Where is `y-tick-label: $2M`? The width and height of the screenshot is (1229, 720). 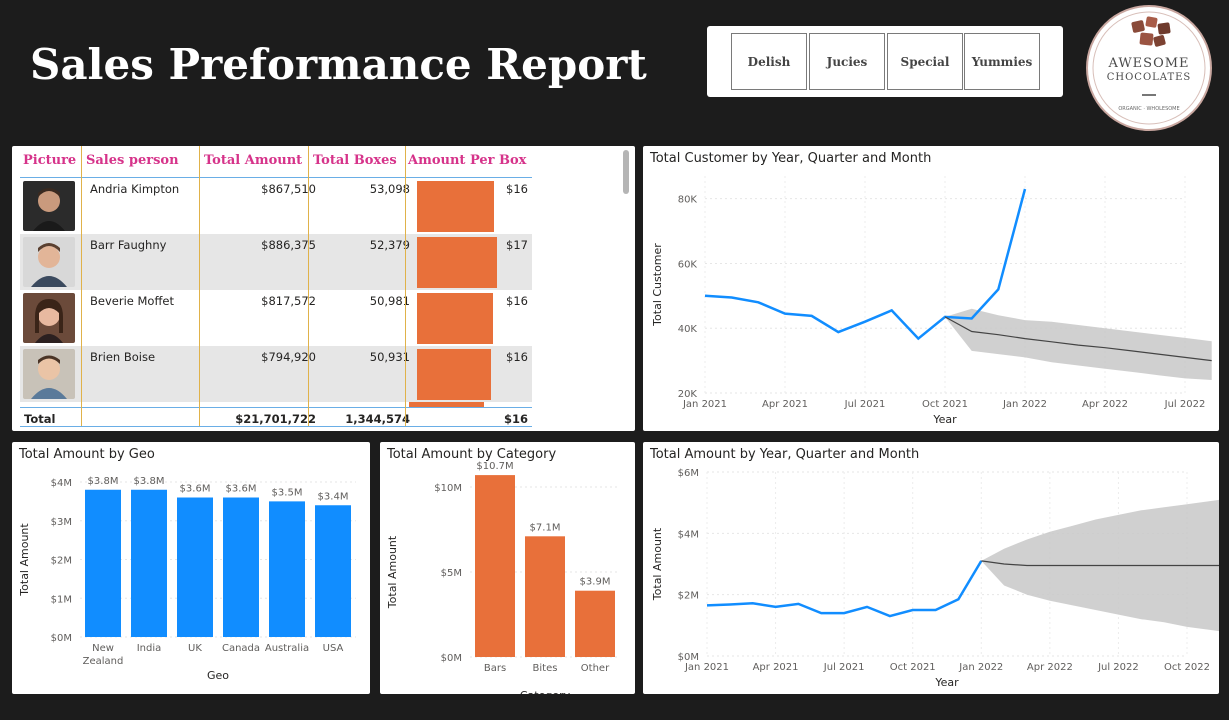
y-tick-label: $2M is located at coordinates (61, 561).